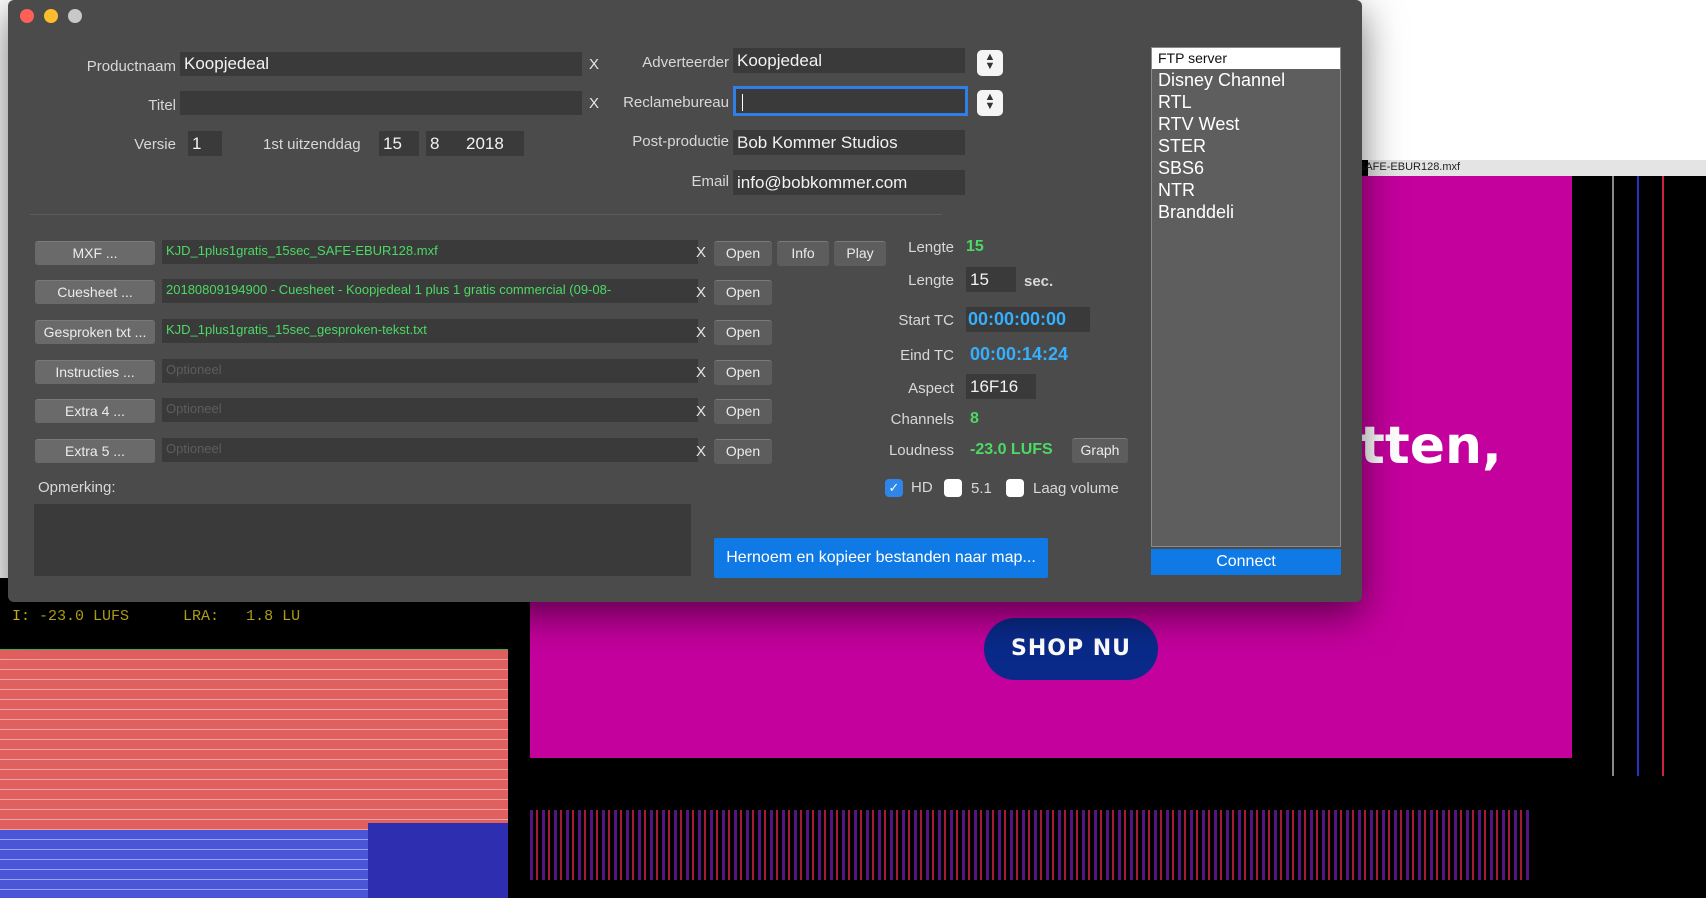 This screenshot has height=898, width=1706. What do you see at coordinates (1076, 488) in the screenshot?
I see `laag-volume-label: Laag volume` at bounding box center [1076, 488].